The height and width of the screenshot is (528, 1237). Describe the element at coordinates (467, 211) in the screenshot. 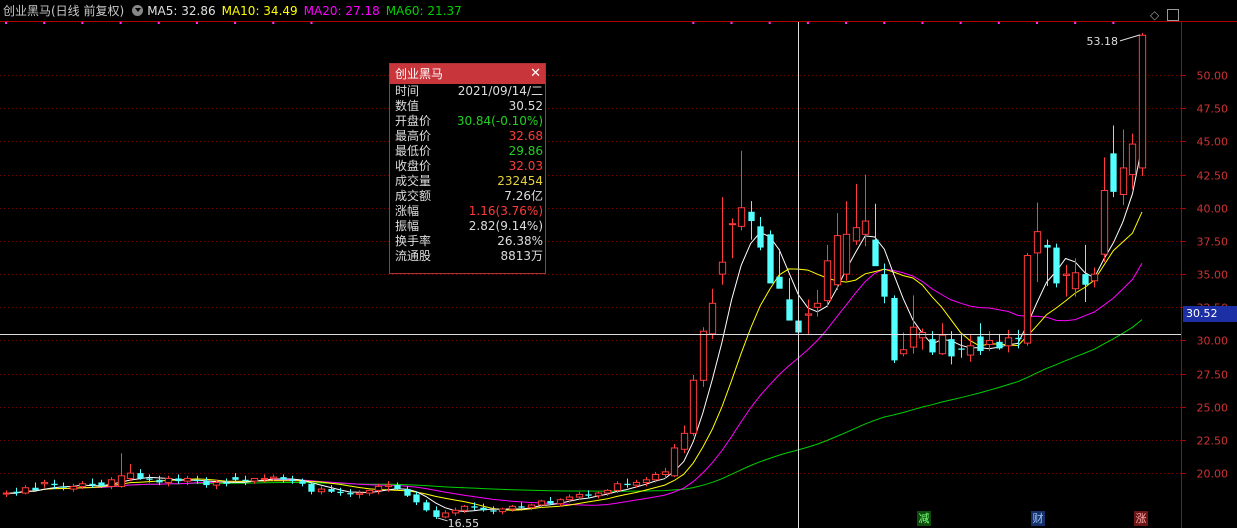

I see `tooltip-row: 涨幅 1.16(3.76%)` at that location.